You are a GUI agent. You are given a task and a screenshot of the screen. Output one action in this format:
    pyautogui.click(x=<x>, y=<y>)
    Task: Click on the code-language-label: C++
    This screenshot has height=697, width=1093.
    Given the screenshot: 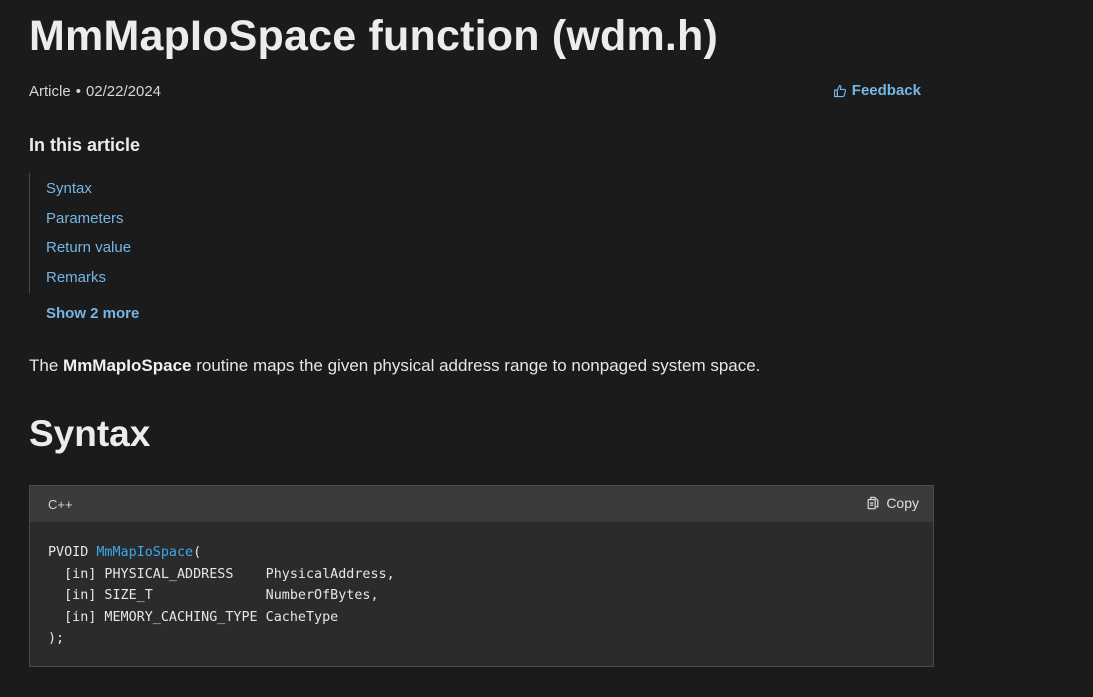 What is the action you would take?
    pyautogui.click(x=60, y=504)
    